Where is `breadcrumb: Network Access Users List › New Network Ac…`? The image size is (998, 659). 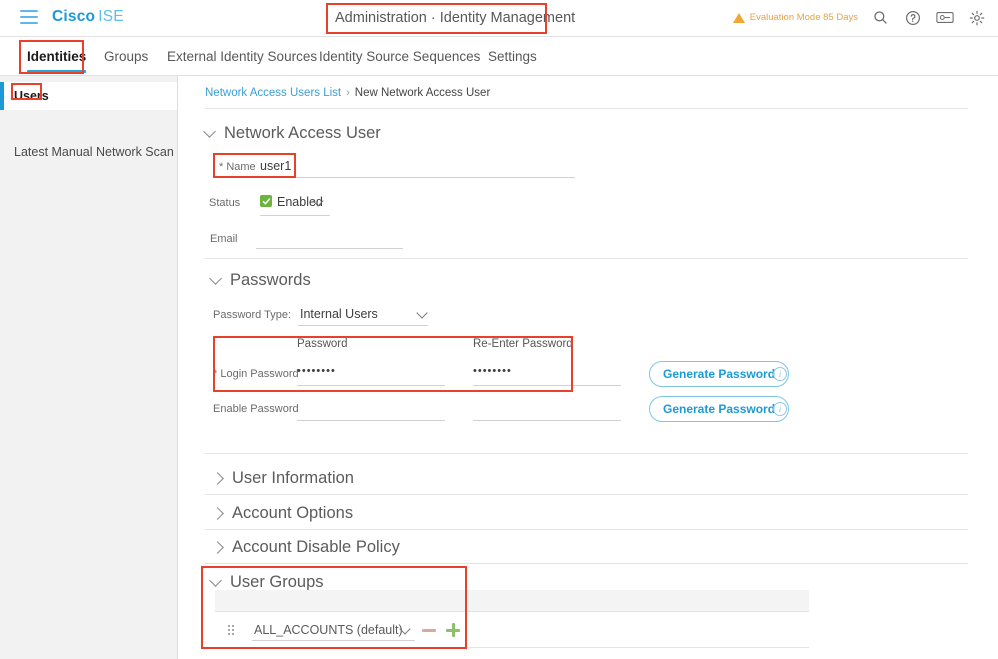 breadcrumb: Network Access Users List › New Network Ac… is located at coordinates (347, 93).